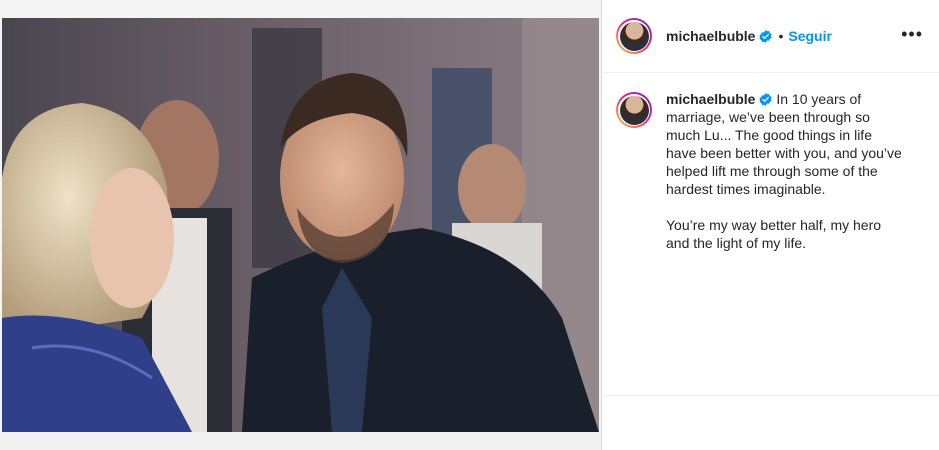 This screenshot has height=450, width=939. I want to click on caption-author-username: michaelbuble, so click(710, 99).